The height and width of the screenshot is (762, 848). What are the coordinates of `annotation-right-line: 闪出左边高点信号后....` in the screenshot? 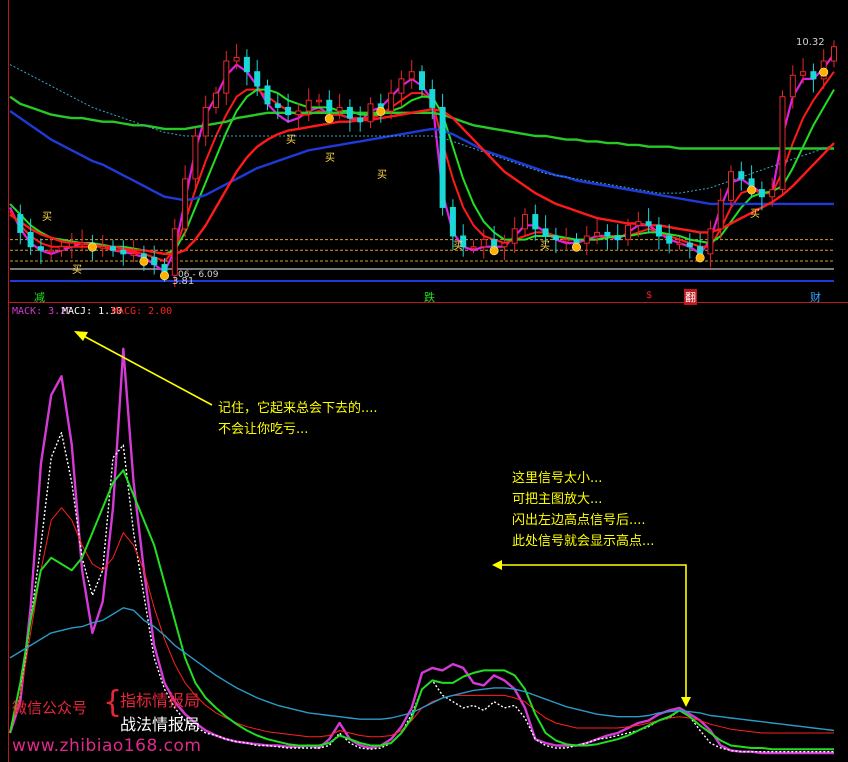 It's located at (579, 520).